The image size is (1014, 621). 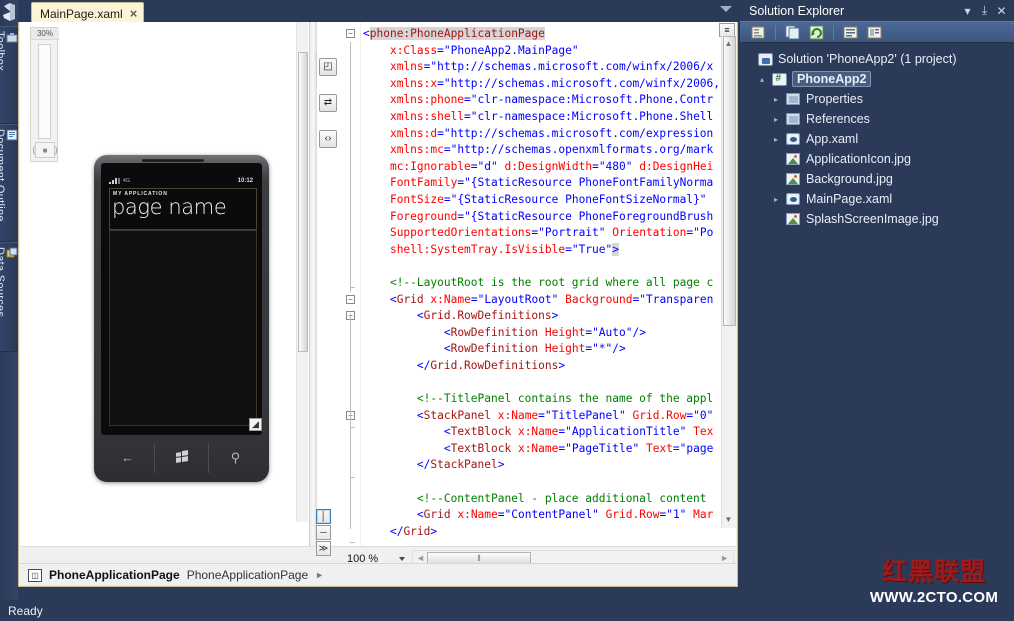 What do you see at coordinates (540, 465) in the screenshot?
I see `code-line: </StackPanel>` at bounding box center [540, 465].